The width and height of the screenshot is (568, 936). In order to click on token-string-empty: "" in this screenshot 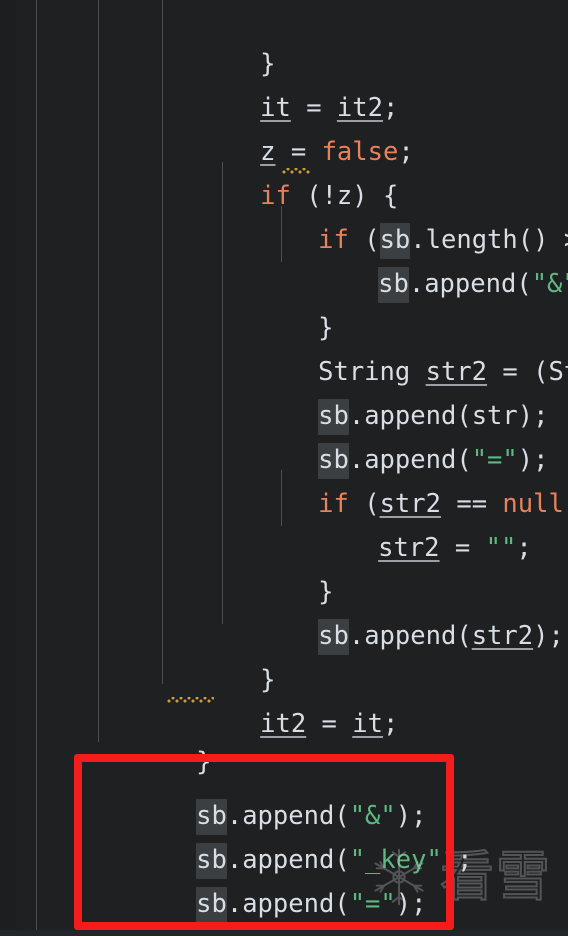, I will do `click(501, 548)`.